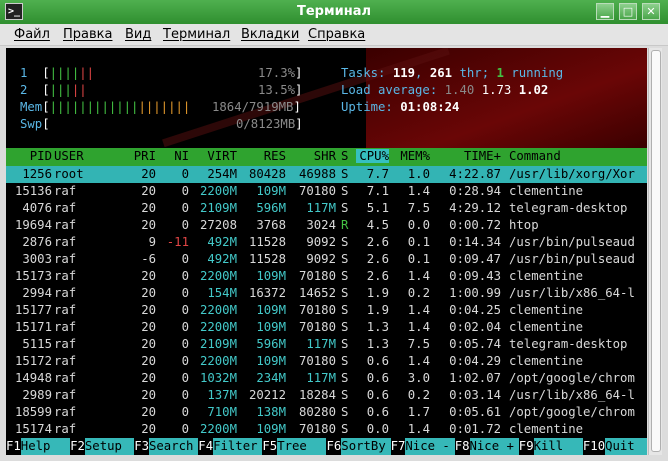 The image size is (668, 461). I want to click on col-time: TIME+, so click(469, 156).